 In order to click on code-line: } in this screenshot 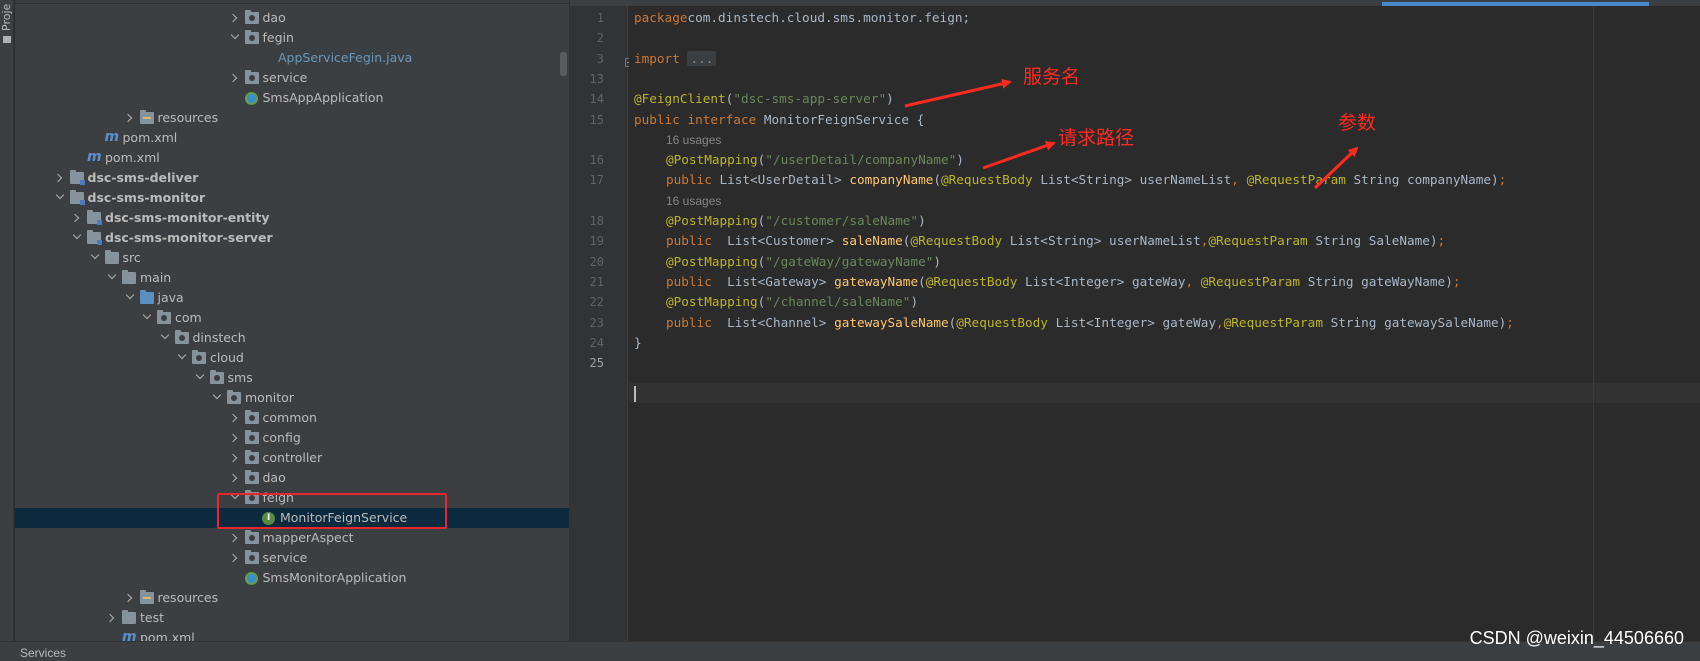, I will do `click(638, 343)`.